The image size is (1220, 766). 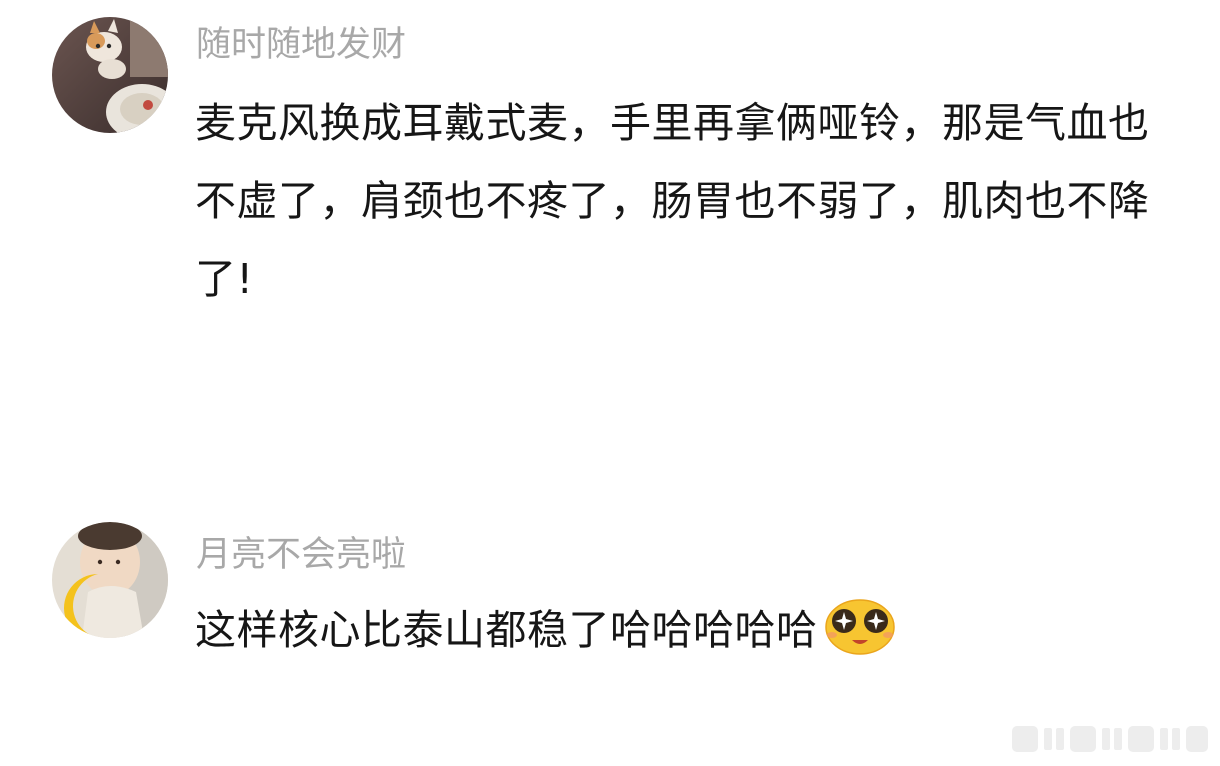 I want to click on username: 随时随地发财, so click(x=301, y=45).